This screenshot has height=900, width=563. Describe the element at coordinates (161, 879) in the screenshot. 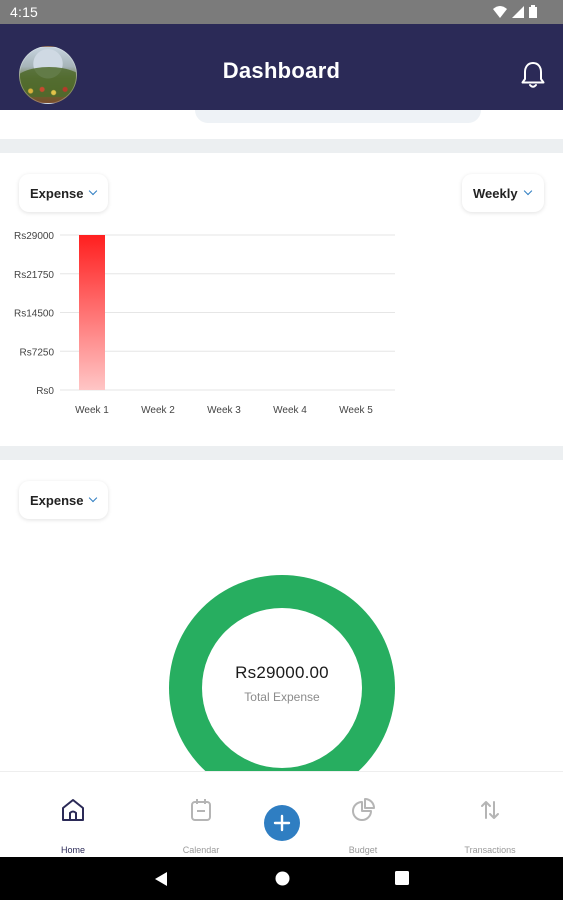

I see `back-icon` at that location.